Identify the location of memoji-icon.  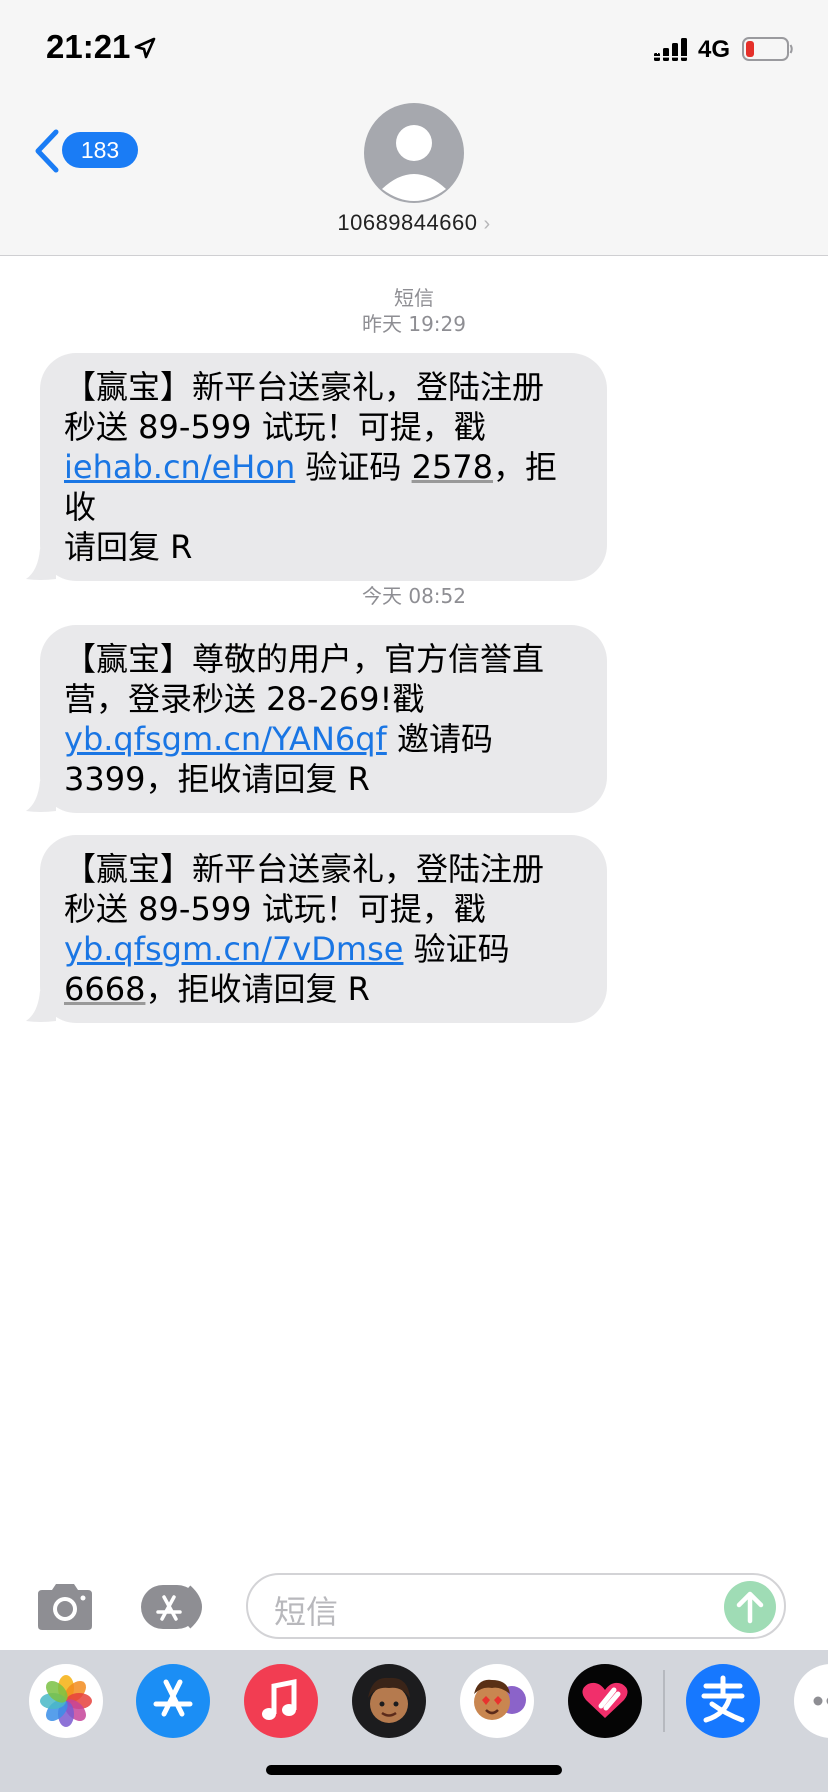
(389, 1701).